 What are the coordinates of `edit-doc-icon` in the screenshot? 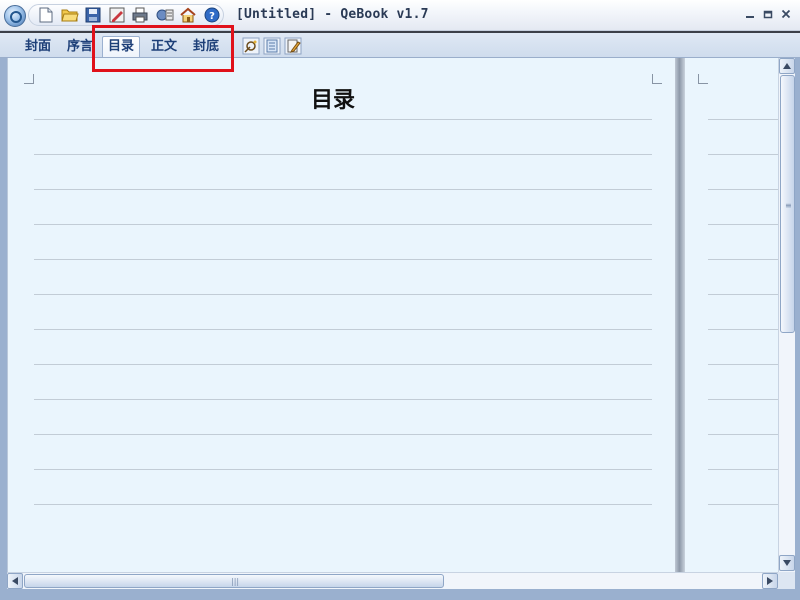 It's located at (293, 46).